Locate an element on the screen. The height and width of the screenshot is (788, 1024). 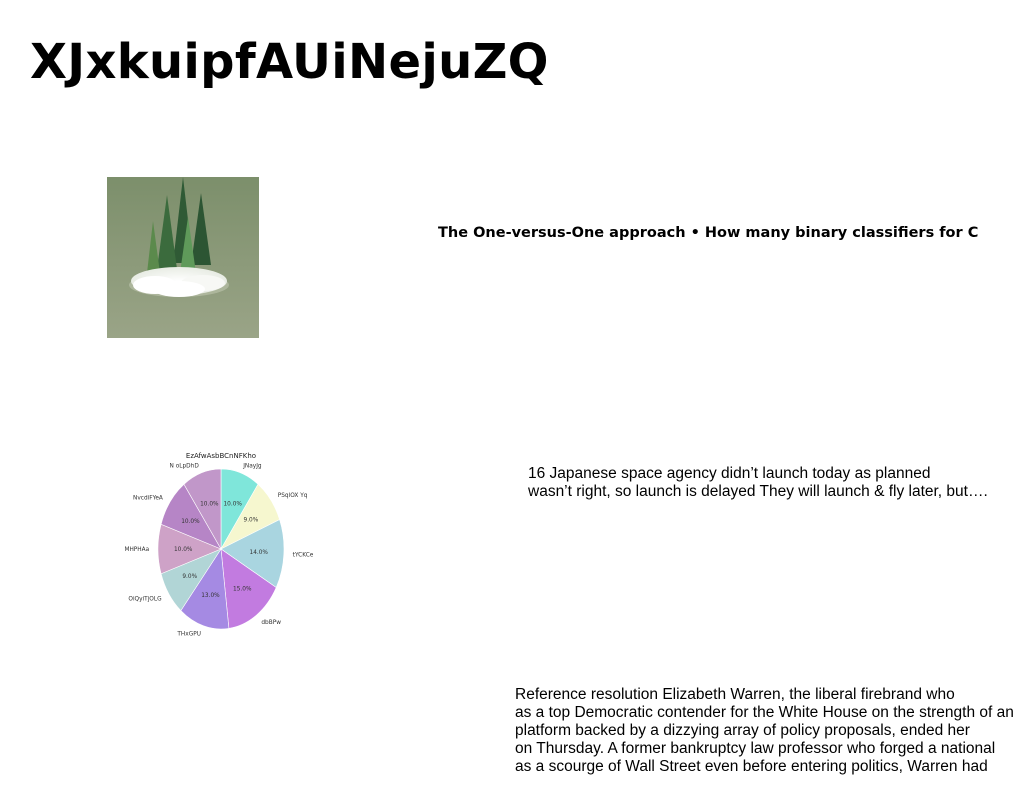
pie-category-label: dbBPw is located at coordinates (271, 623).